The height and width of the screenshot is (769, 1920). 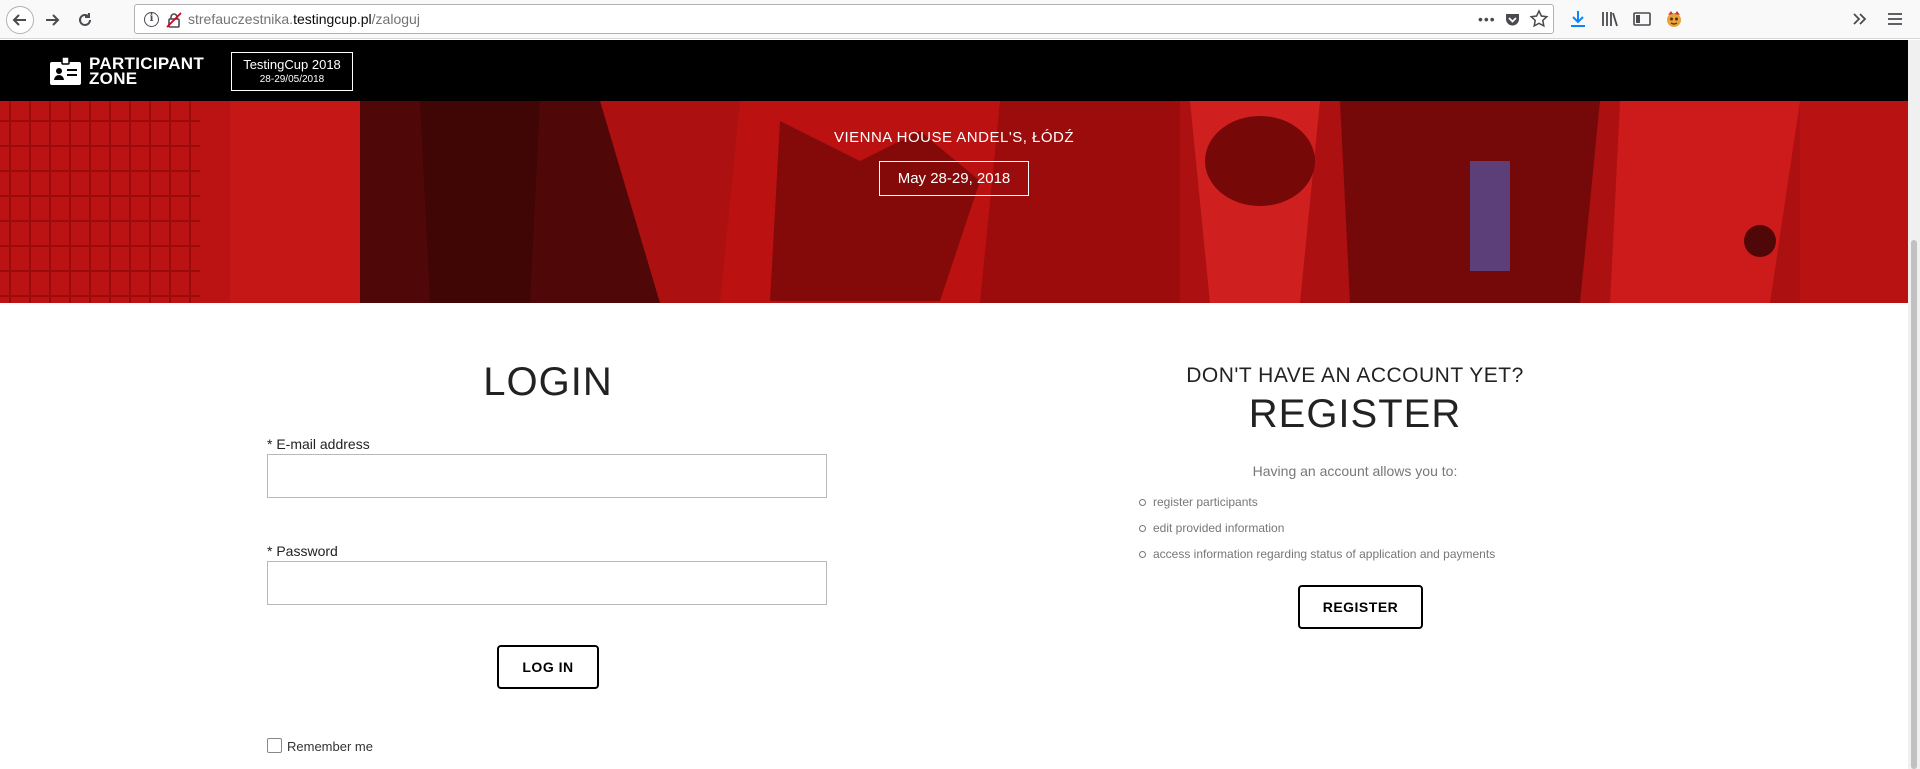 What do you see at coordinates (547, 476) in the screenshot?
I see `email-field` at bounding box center [547, 476].